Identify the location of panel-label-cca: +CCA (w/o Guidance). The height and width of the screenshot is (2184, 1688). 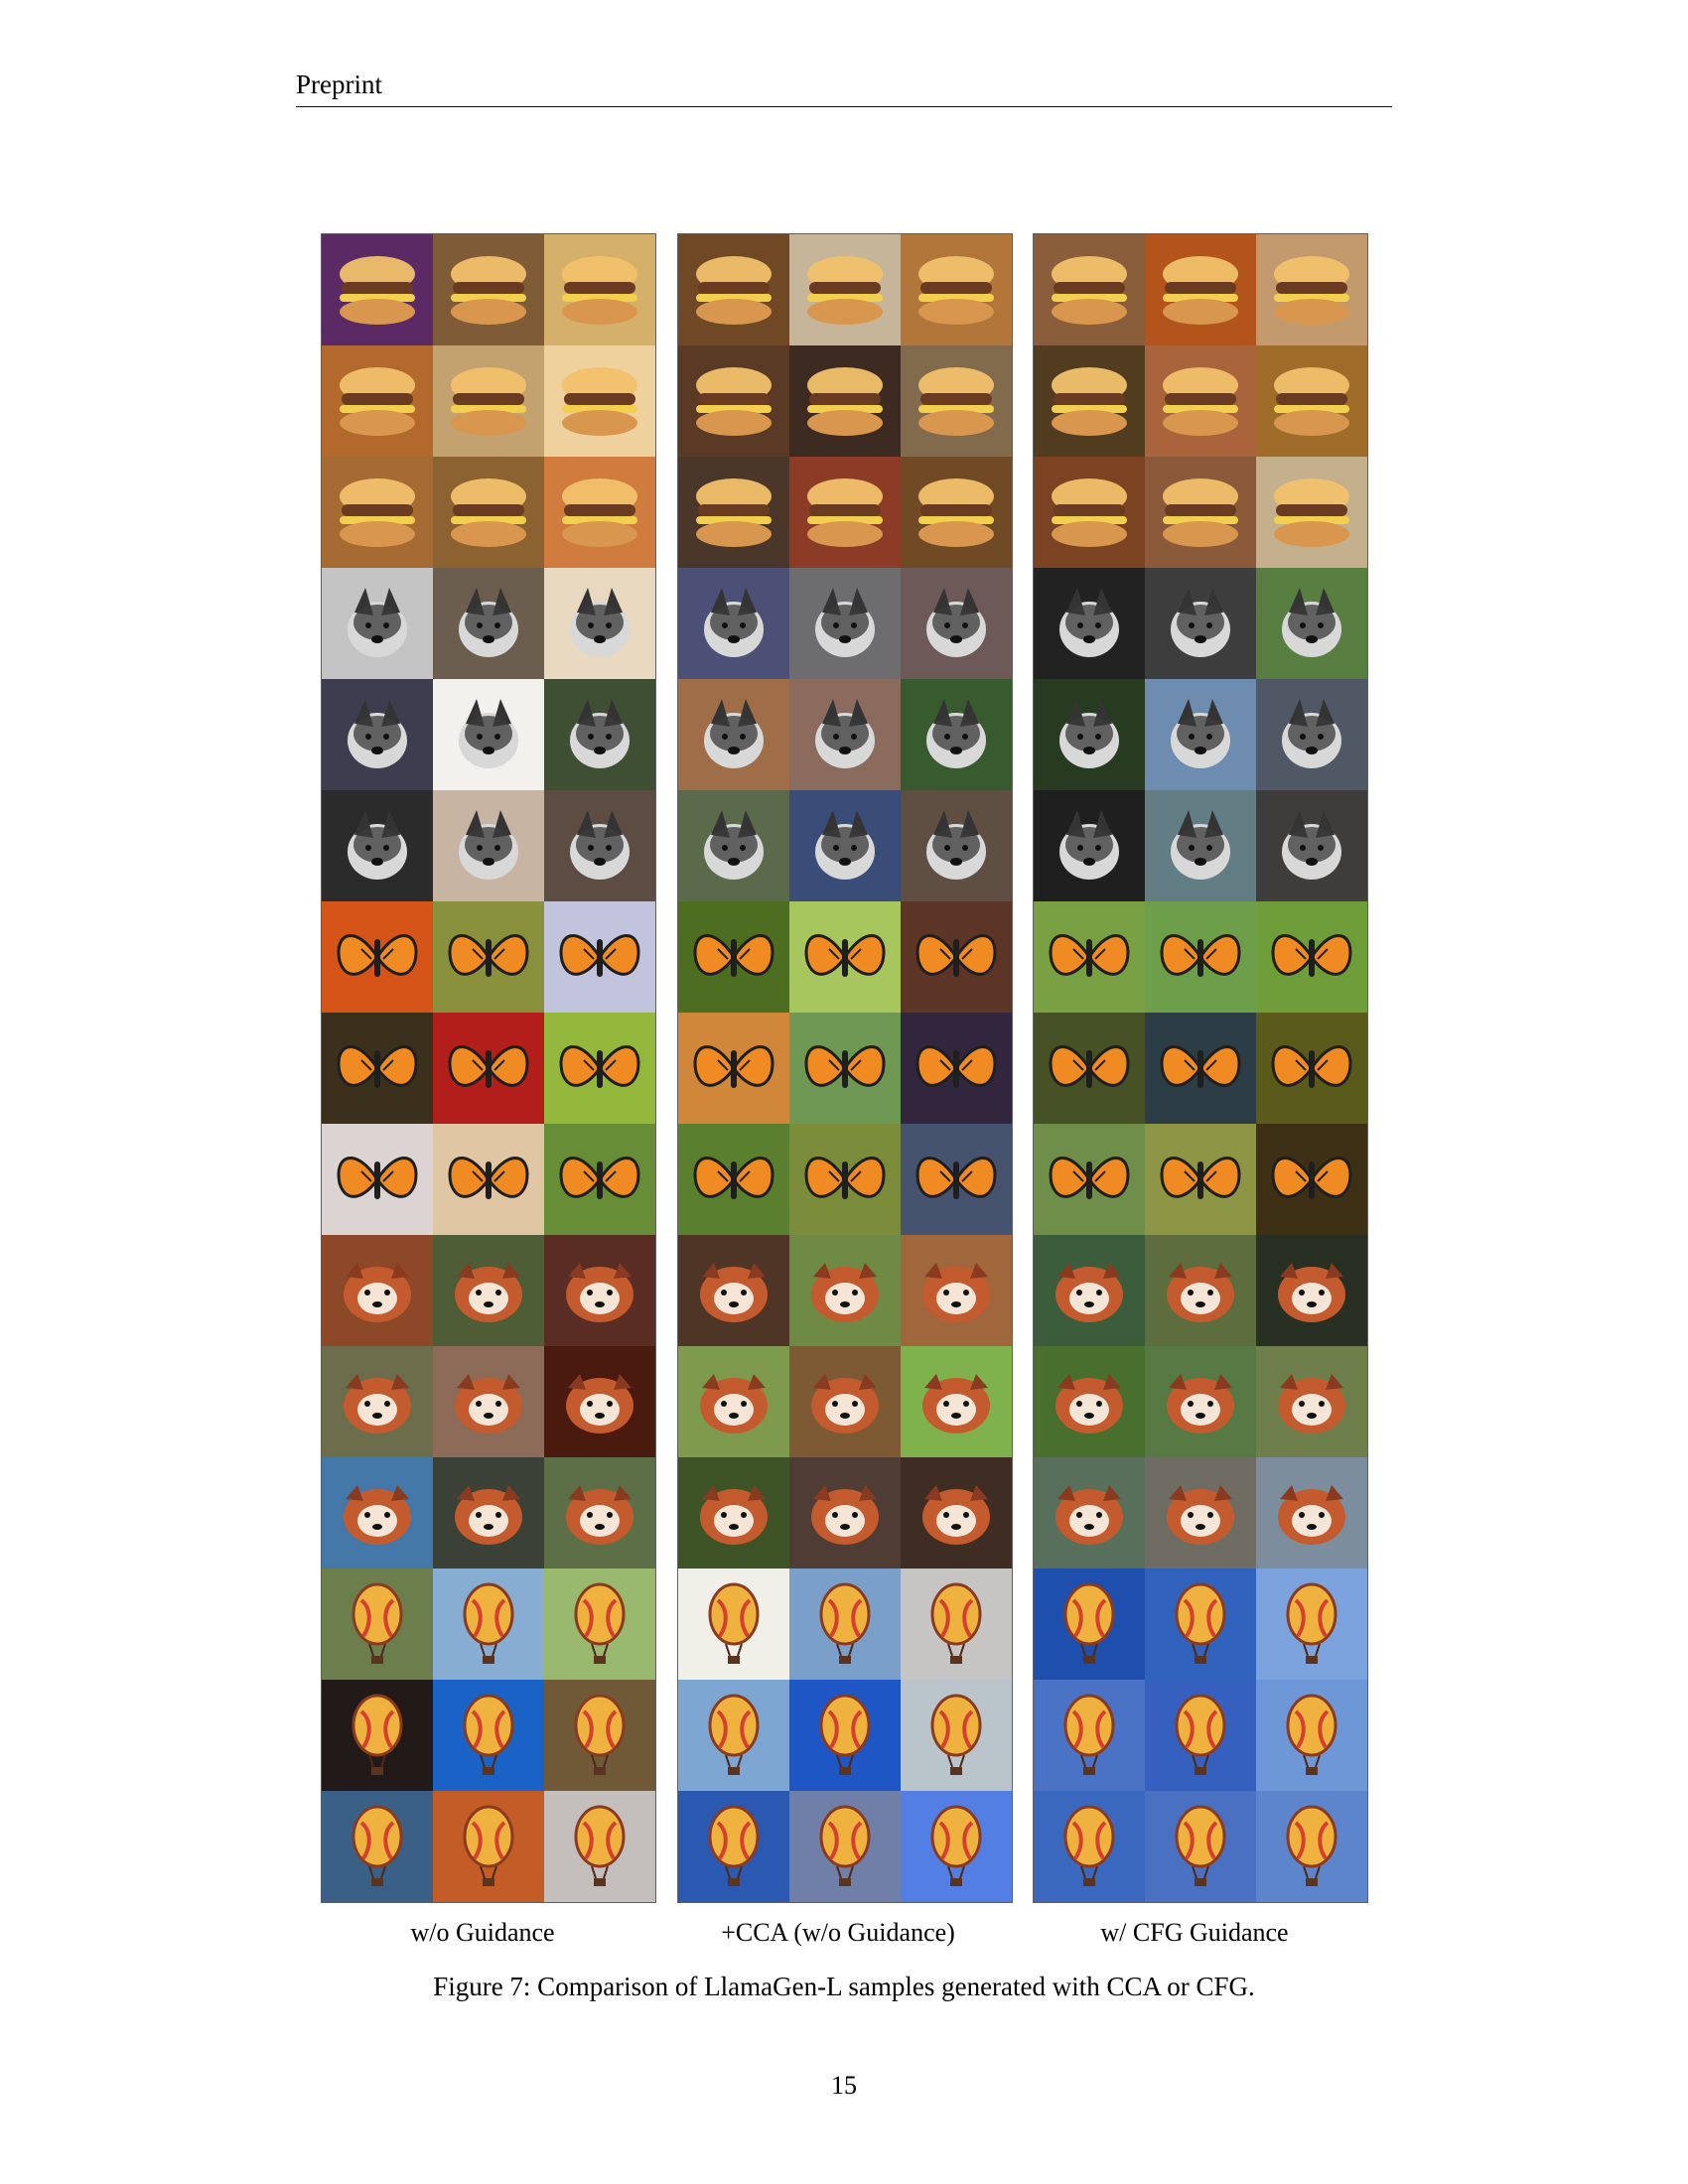
(838, 1932).